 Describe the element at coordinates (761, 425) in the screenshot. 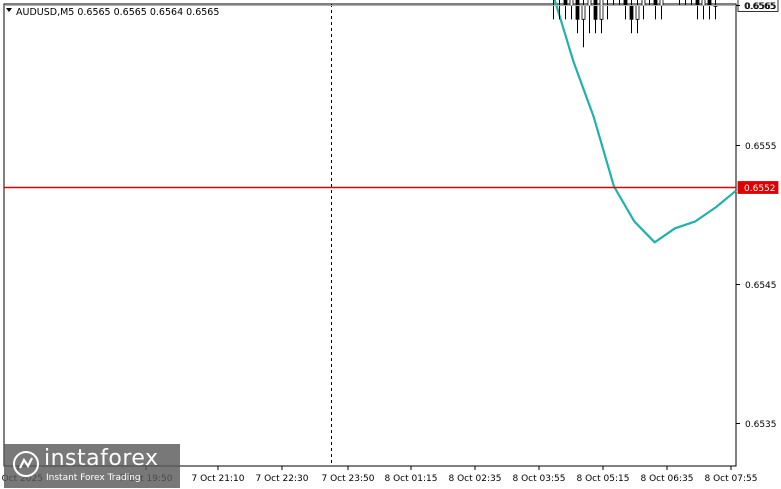

I see `y-tick-label: 0.6535` at that location.